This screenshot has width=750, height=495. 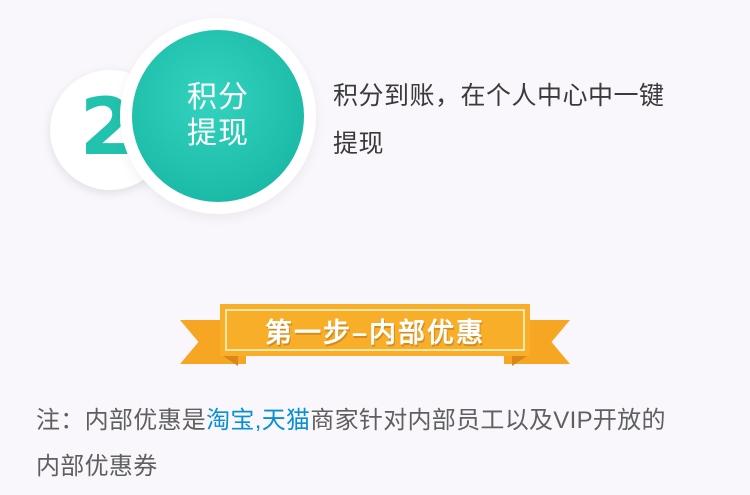 What do you see at coordinates (121, 420) in the screenshot?
I see `note-prefix: 注：内部优惠是` at bounding box center [121, 420].